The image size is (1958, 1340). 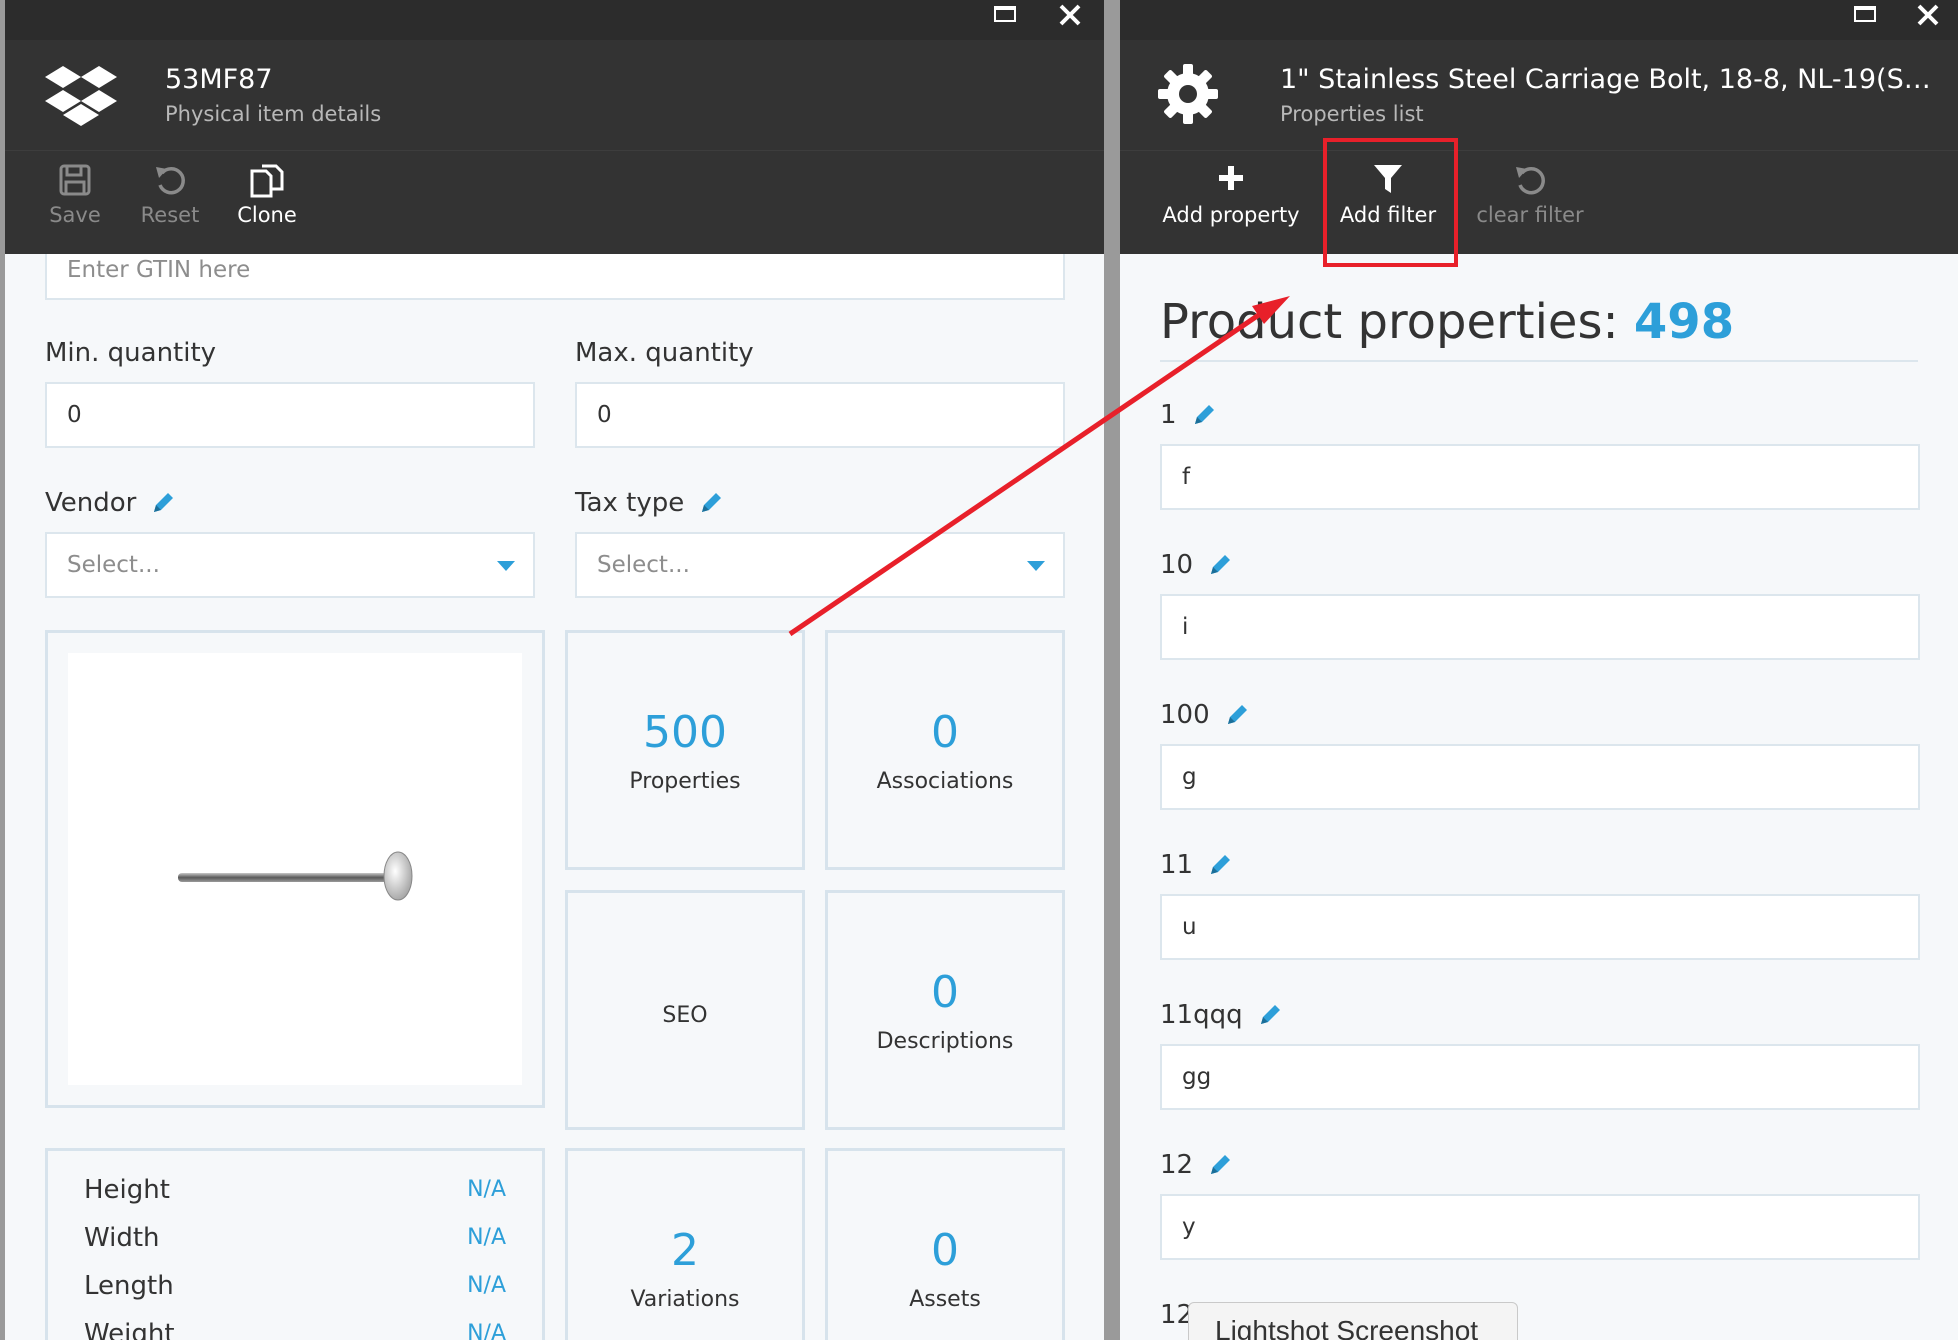 What do you see at coordinates (295, 876) in the screenshot?
I see `carriage-bolt-image` at bounding box center [295, 876].